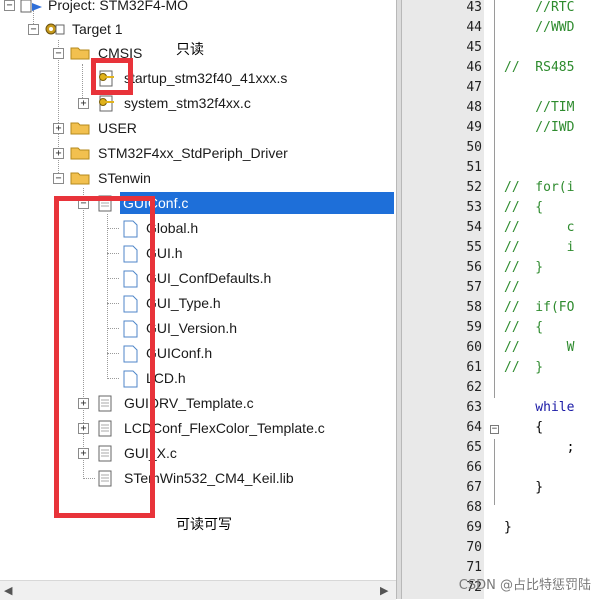 Image resolution: width=595 pixels, height=600 pixels. Describe the element at coordinates (512, 288) in the screenshot. I see `code-line: //` at that location.